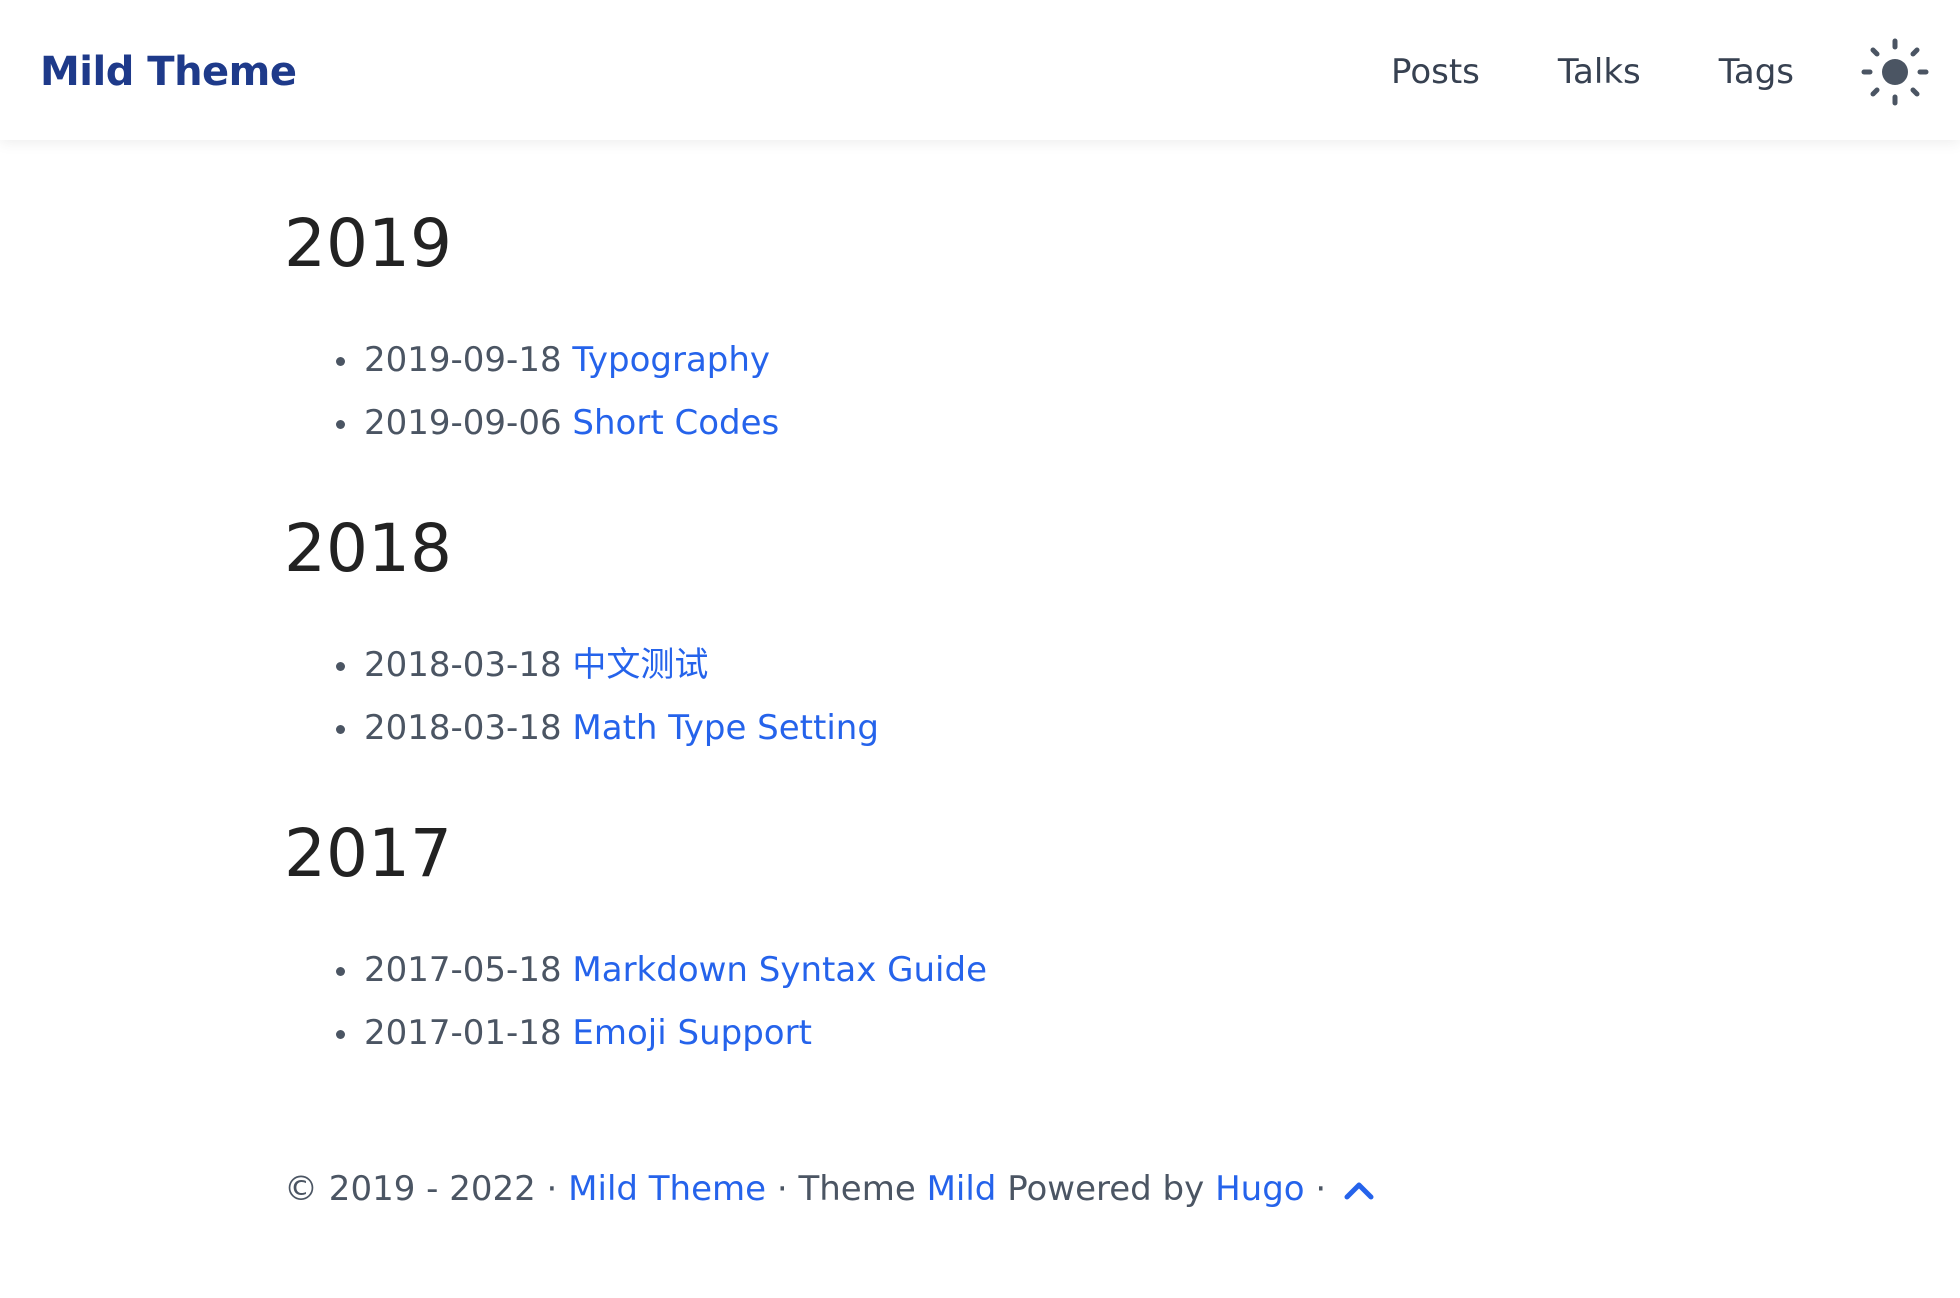 The width and height of the screenshot is (1960, 1298). I want to click on year-heading: 2018, so click(368, 548).